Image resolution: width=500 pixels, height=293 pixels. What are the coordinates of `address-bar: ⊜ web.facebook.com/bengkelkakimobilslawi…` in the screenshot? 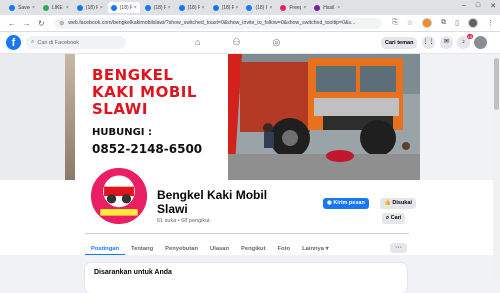 It's located at (218, 23).